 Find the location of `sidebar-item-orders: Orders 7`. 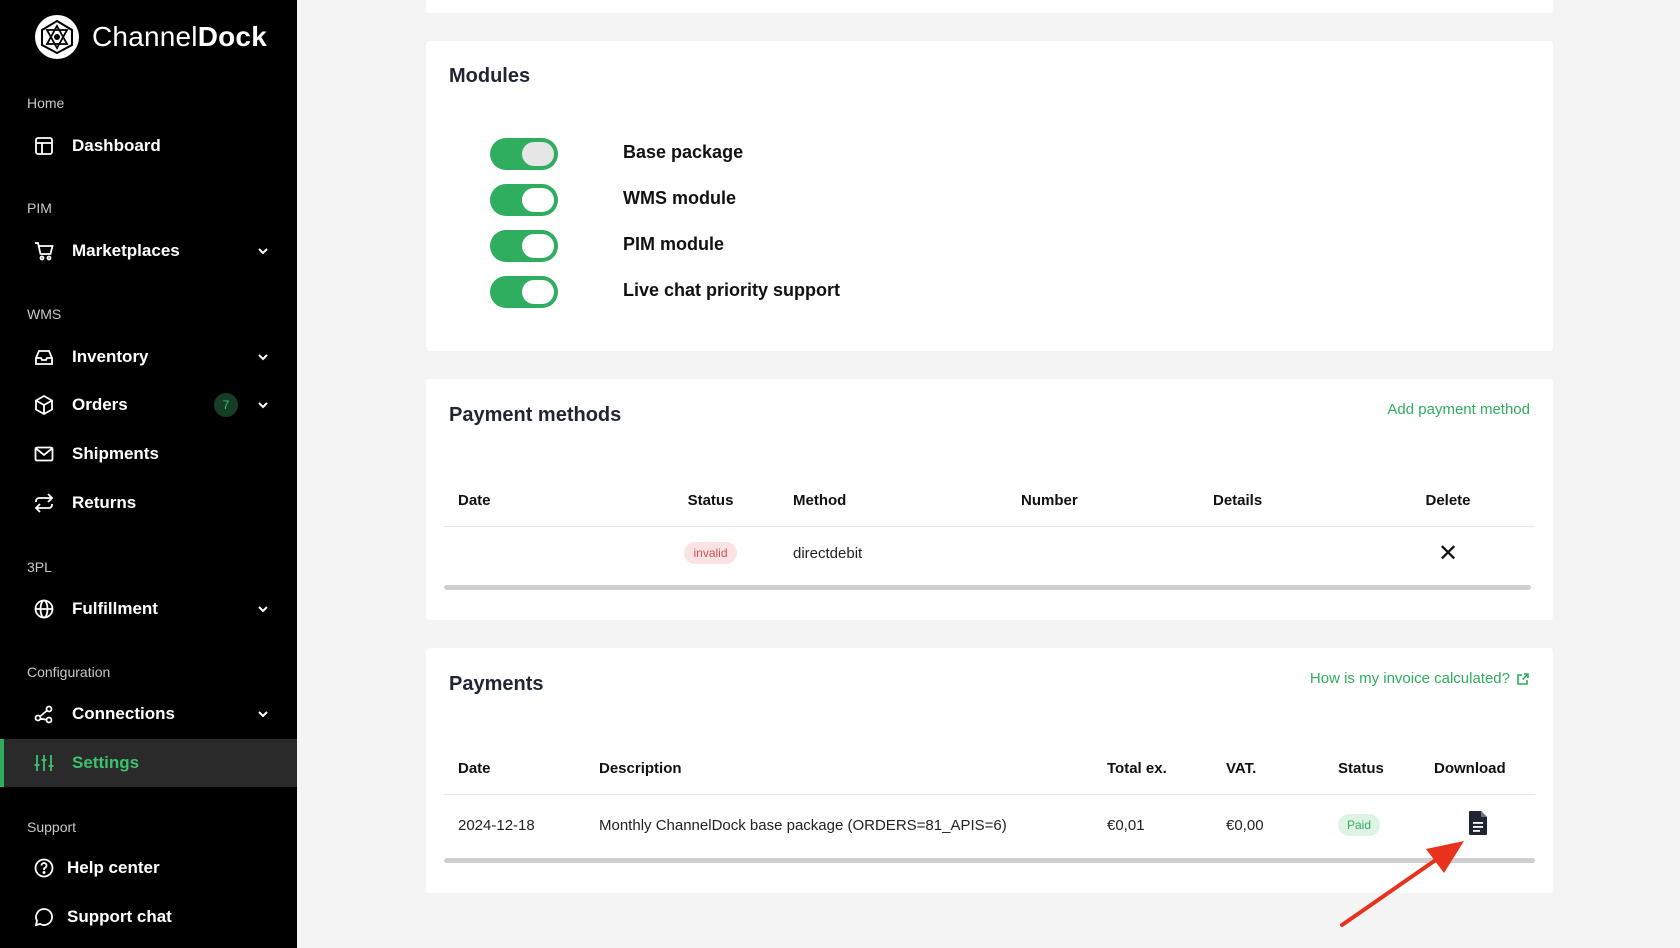

sidebar-item-orders: Orders 7 is located at coordinates (148, 405).